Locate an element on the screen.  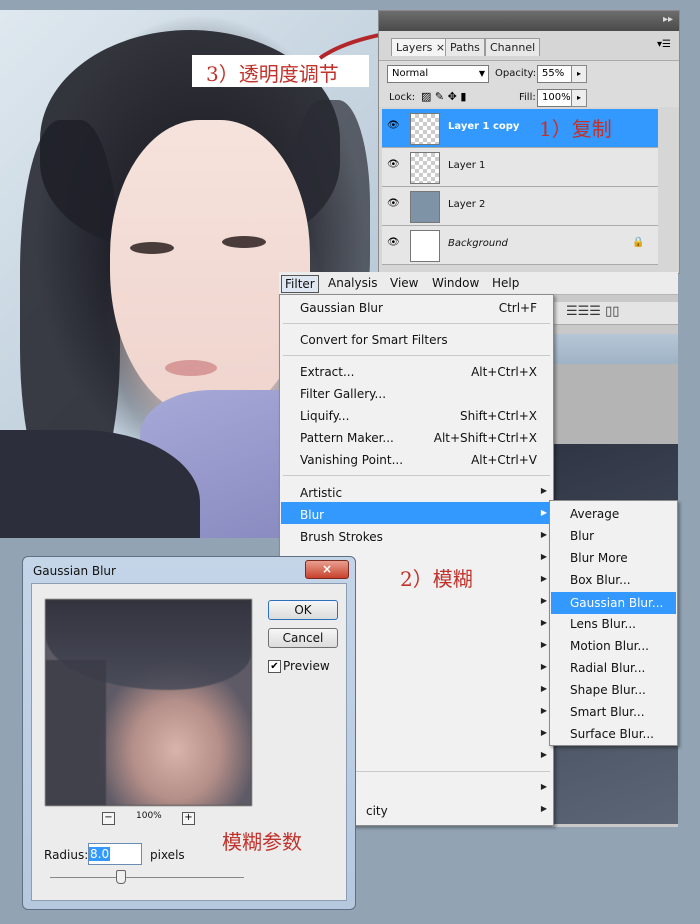
annotation-duplicate: 1）复制 is located at coordinates (575, 129).